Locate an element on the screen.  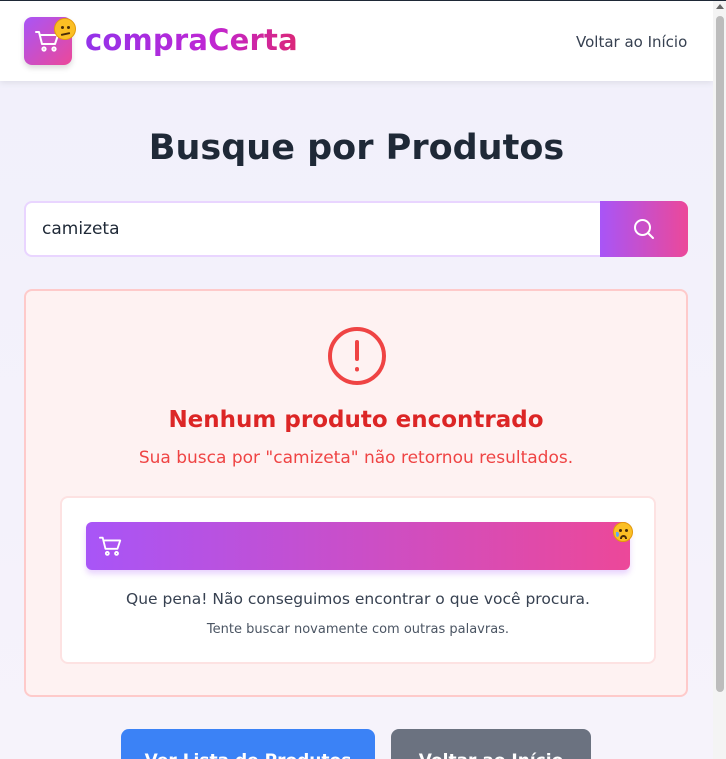
brand-name: compraCerta is located at coordinates (191, 40).